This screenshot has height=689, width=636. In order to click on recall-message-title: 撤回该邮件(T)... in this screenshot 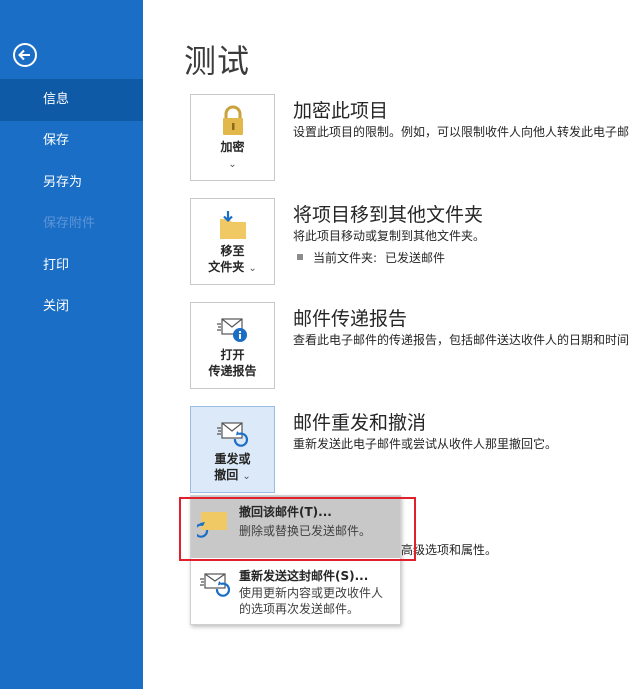, I will do `click(285, 512)`.